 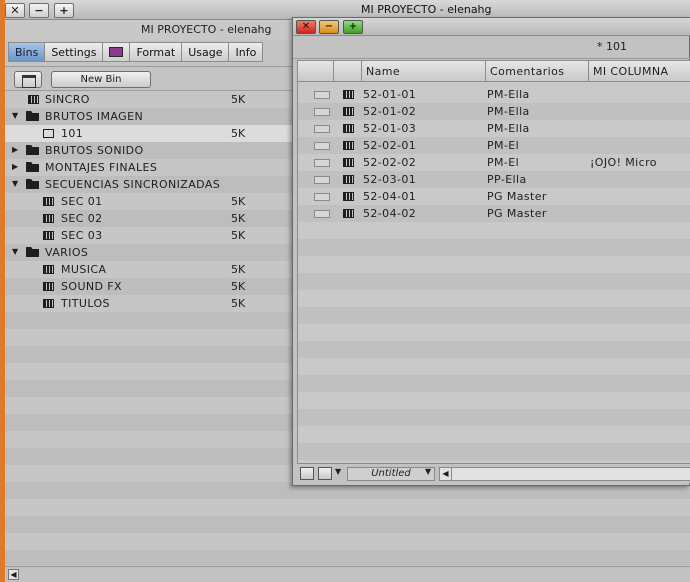 What do you see at coordinates (390, 196) in the screenshot?
I see `clip-name: 52-04-01` at bounding box center [390, 196].